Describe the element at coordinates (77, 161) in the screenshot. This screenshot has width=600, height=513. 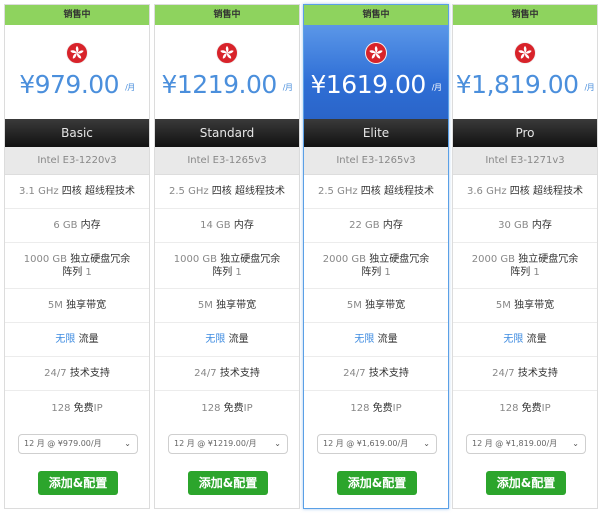
I see `cpu-model: Intel E3-1220v3` at that location.